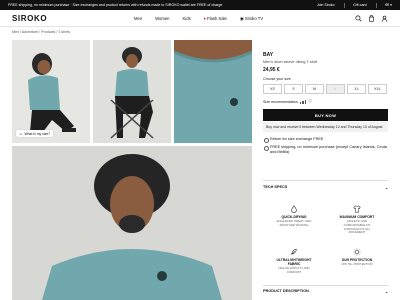 Image resolution: width=400 pixels, height=300 pixels. Describe the element at coordinates (41, 32) in the screenshot. I see `breadcrumb: Men / Adventure / Products / T-shirts` at that location.